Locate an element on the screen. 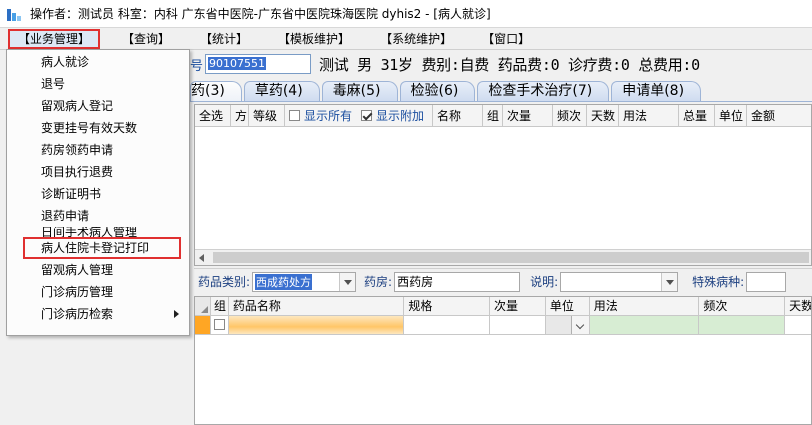  frequency-cell is located at coordinates (742, 325).